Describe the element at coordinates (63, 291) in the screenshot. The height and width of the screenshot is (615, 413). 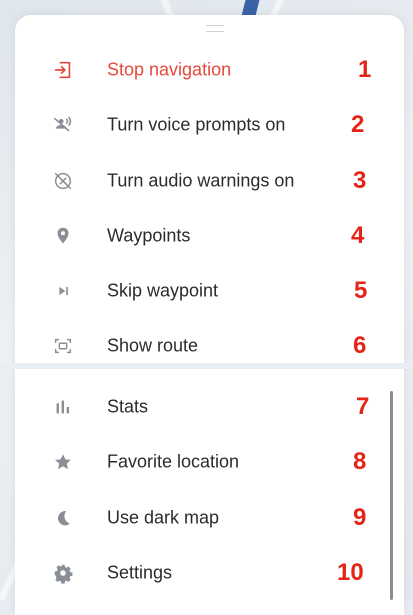
I see `skip-icon` at that location.